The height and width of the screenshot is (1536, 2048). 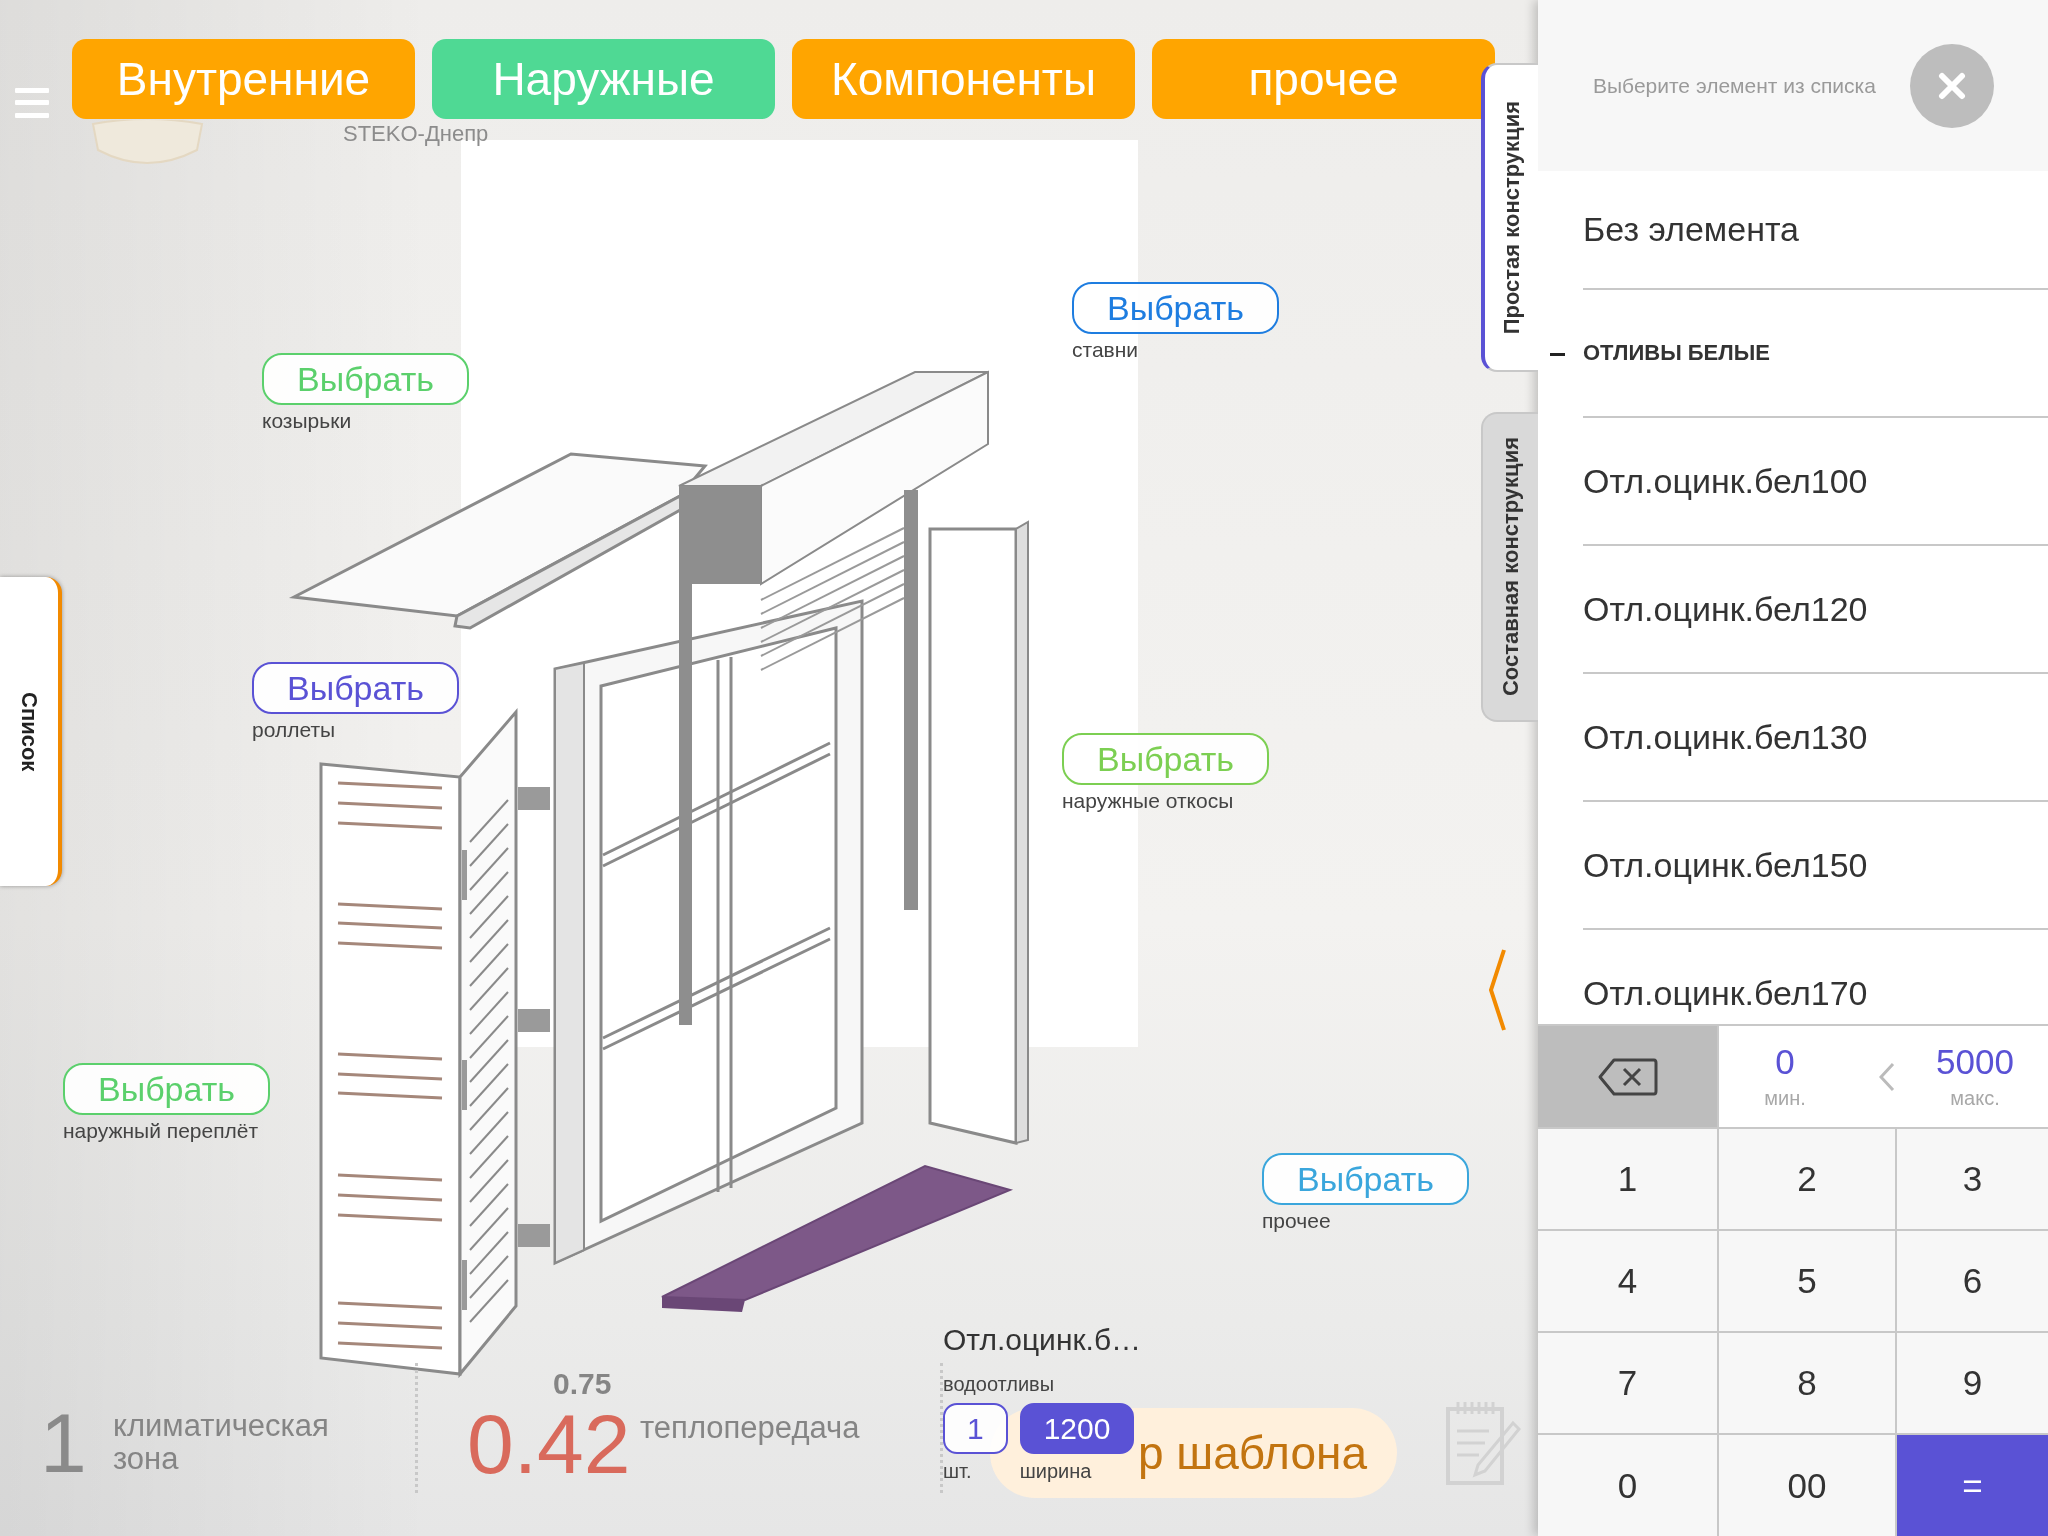 What do you see at coordinates (1148, 801) in the screenshot?
I see `component-label: наружные откосы` at bounding box center [1148, 801].